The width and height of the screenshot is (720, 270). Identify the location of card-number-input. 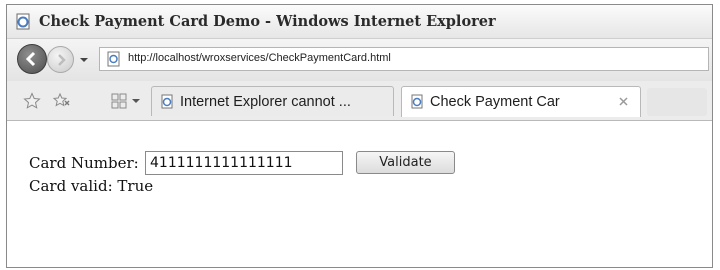
(244, 163).